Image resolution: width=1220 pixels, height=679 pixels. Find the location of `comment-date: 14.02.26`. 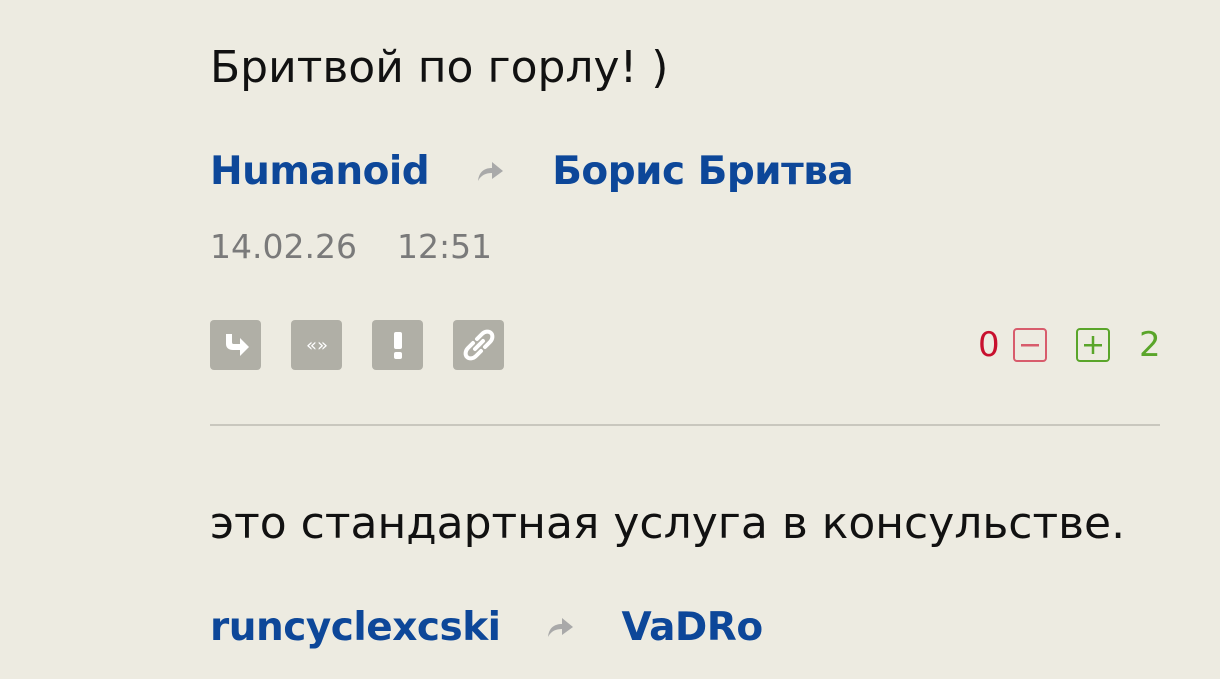

comment-date: 14.02.26 is located at coordinates (283, 246).